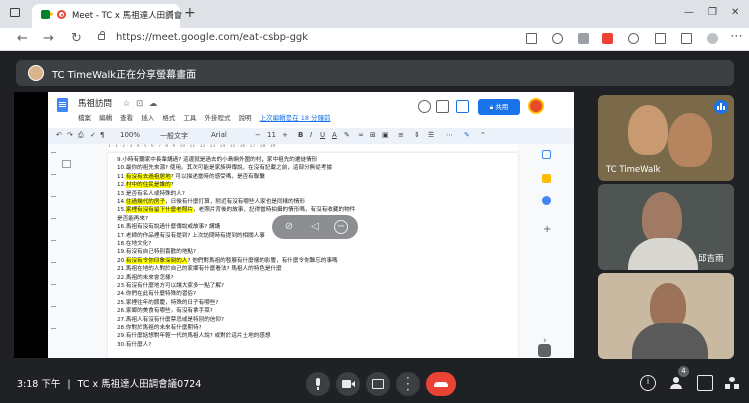 The width and height of the screenshot is (749, 403). What do you see at coordinates (449, 135) in the screenshot?
I see `more-toolbar-icon: ⋯` at bounding box center [449, 135].